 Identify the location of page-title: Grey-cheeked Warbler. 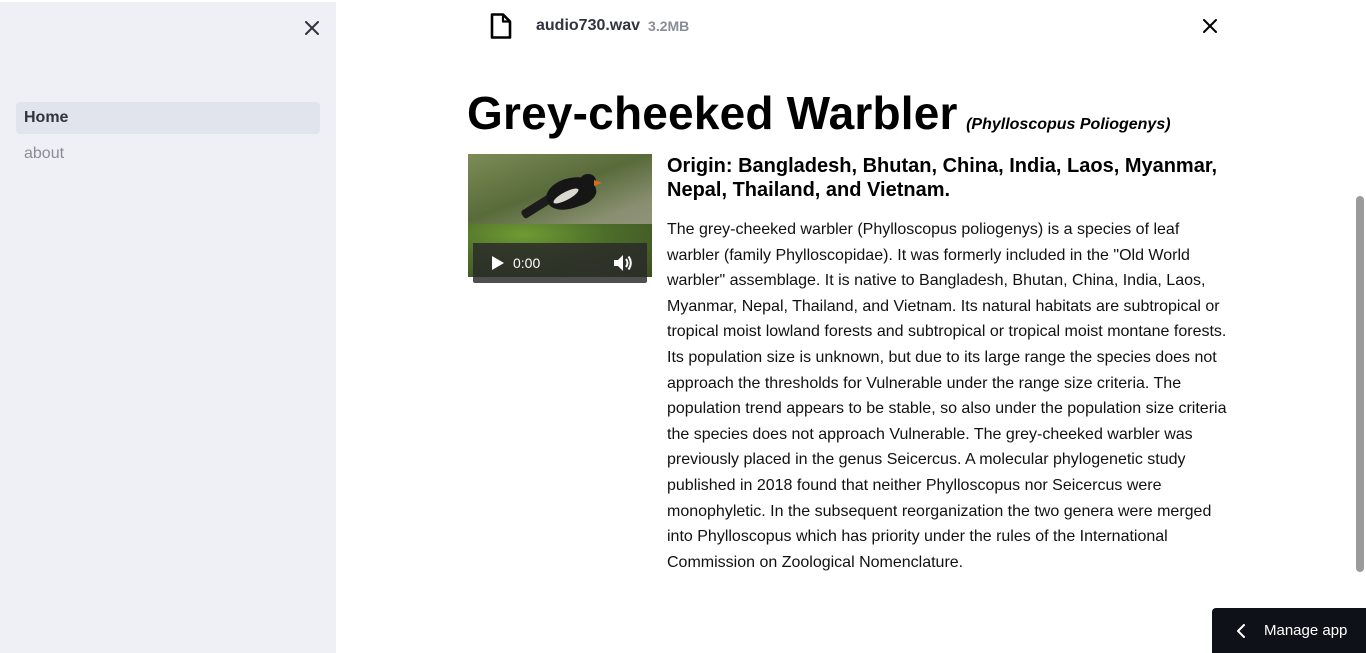
(712, 113).